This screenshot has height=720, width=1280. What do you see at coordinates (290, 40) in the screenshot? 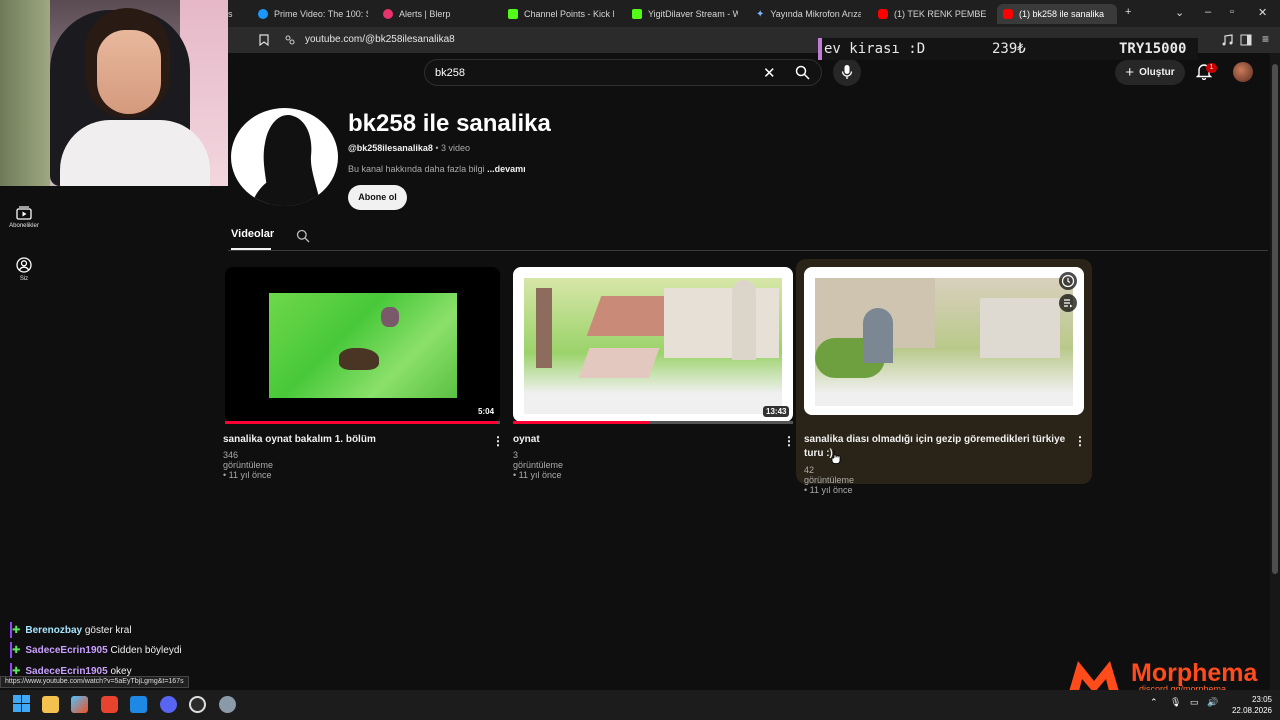
I see `site-info-icon` at bounding box center [290, 40].